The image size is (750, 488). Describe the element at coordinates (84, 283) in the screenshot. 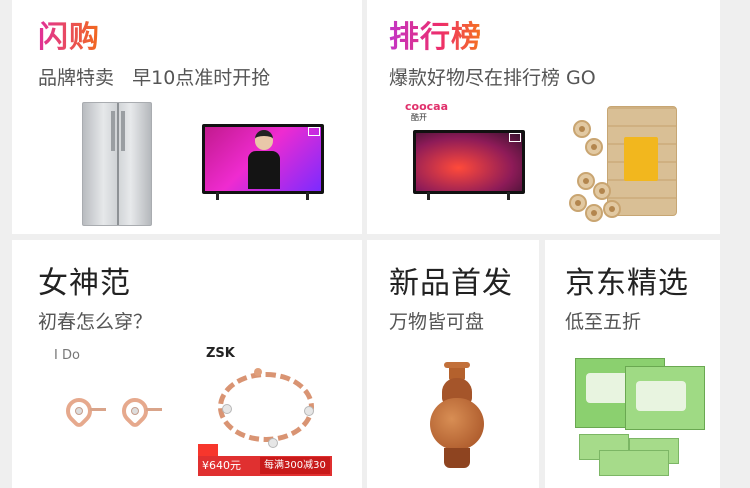

I see `goddess-style-title: 女神范` at that location.